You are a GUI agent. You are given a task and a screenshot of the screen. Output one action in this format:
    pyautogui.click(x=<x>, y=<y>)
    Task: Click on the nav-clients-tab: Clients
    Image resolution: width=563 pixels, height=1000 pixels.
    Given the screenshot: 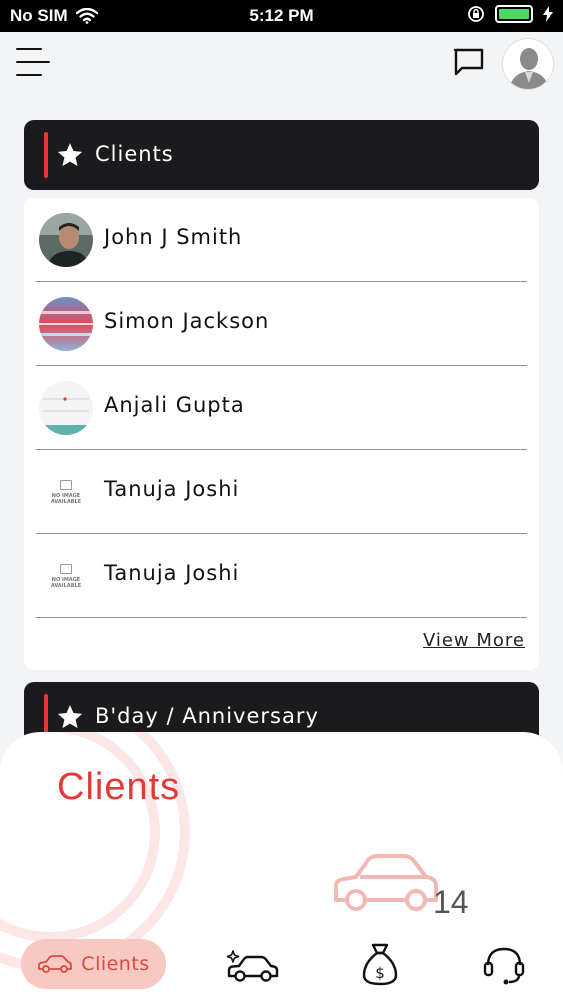 What is the action you would take?
    pyautogui.click(x=93, y=964)
    